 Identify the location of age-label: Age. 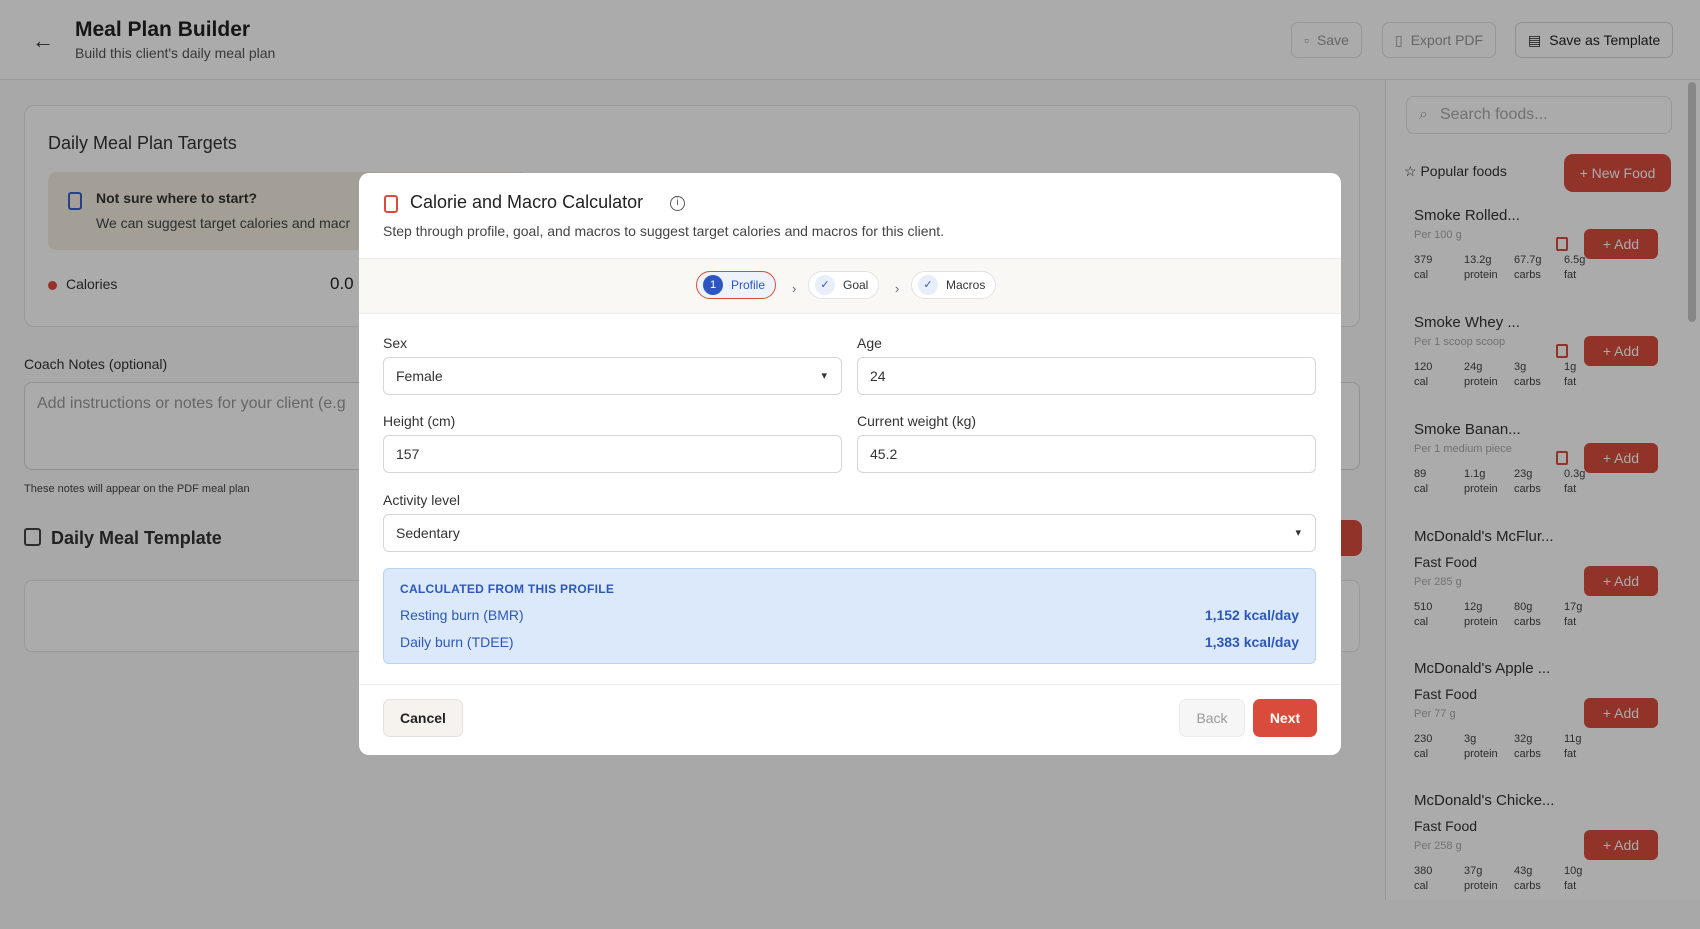
(869, 343).